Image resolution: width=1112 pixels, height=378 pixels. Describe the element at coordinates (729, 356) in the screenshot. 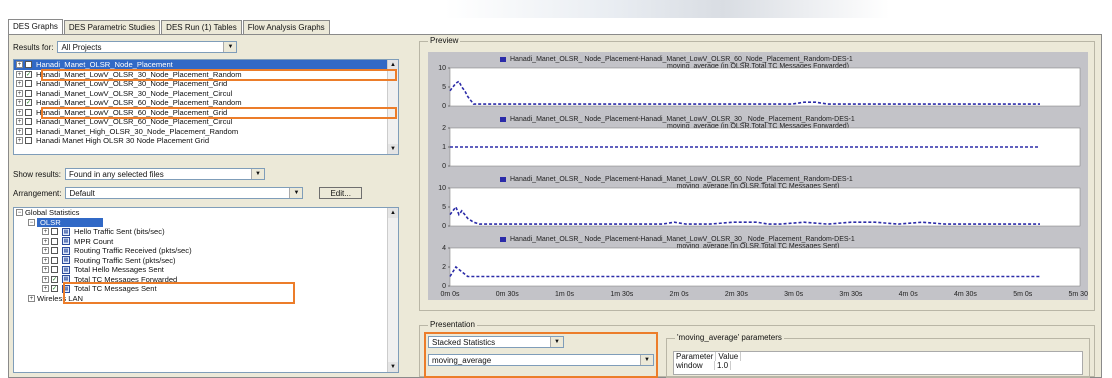

I see `params-header-value: Value` at that location.